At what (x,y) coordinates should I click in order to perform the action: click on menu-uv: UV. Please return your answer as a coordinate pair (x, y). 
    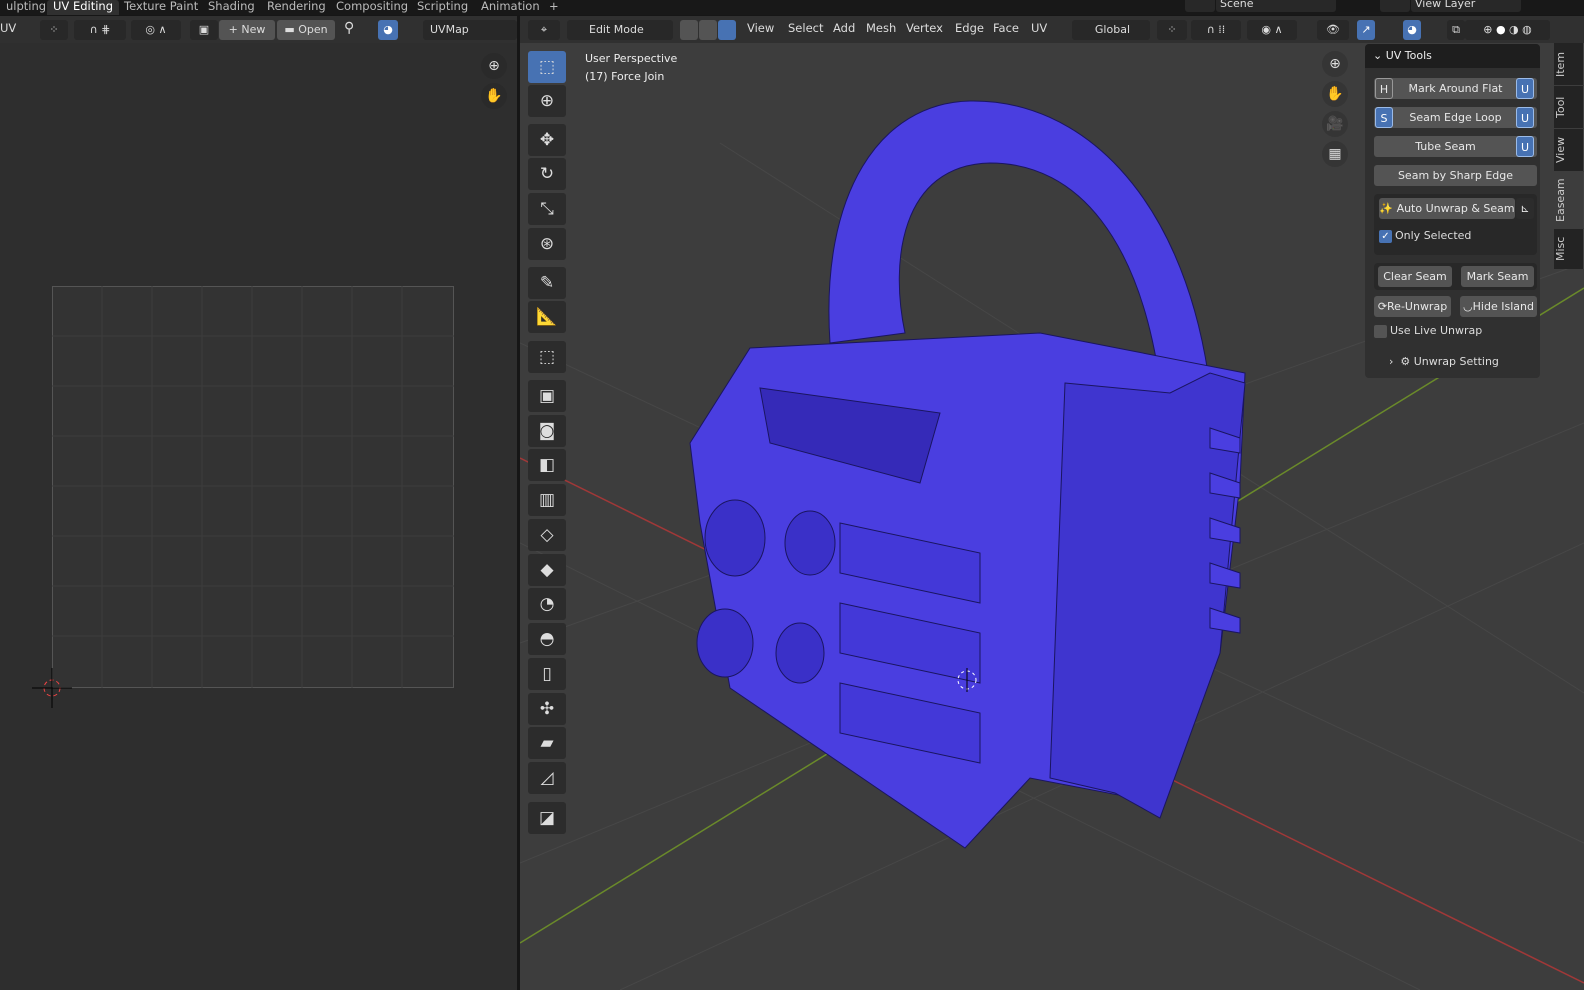
    Looking at the image, I should click on (1039, 28).